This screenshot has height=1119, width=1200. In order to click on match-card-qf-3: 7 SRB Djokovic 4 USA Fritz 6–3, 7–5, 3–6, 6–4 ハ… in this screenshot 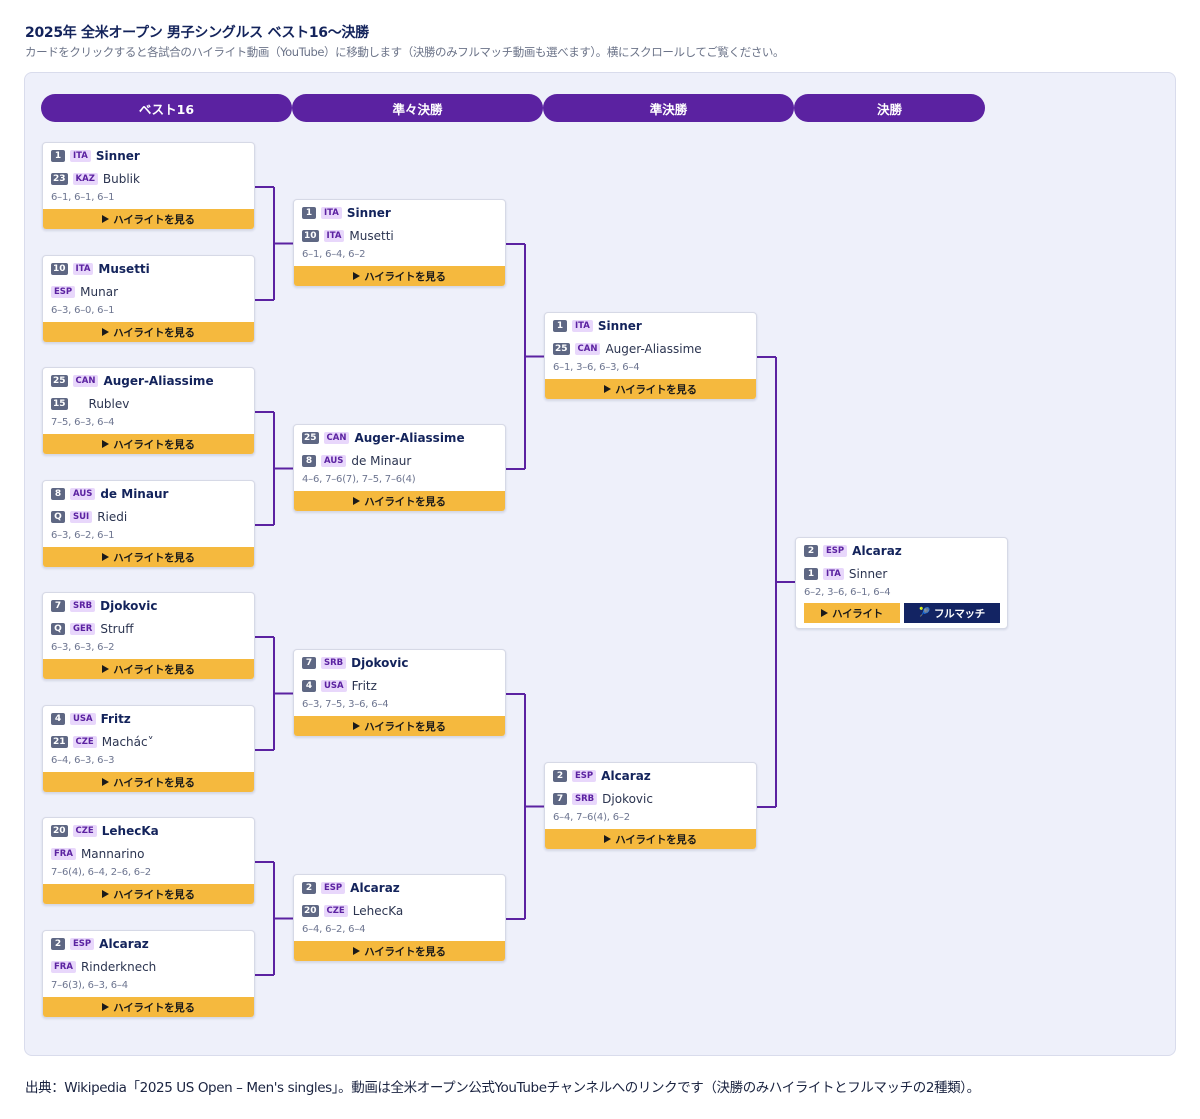, I will do `click(399, 693)`.